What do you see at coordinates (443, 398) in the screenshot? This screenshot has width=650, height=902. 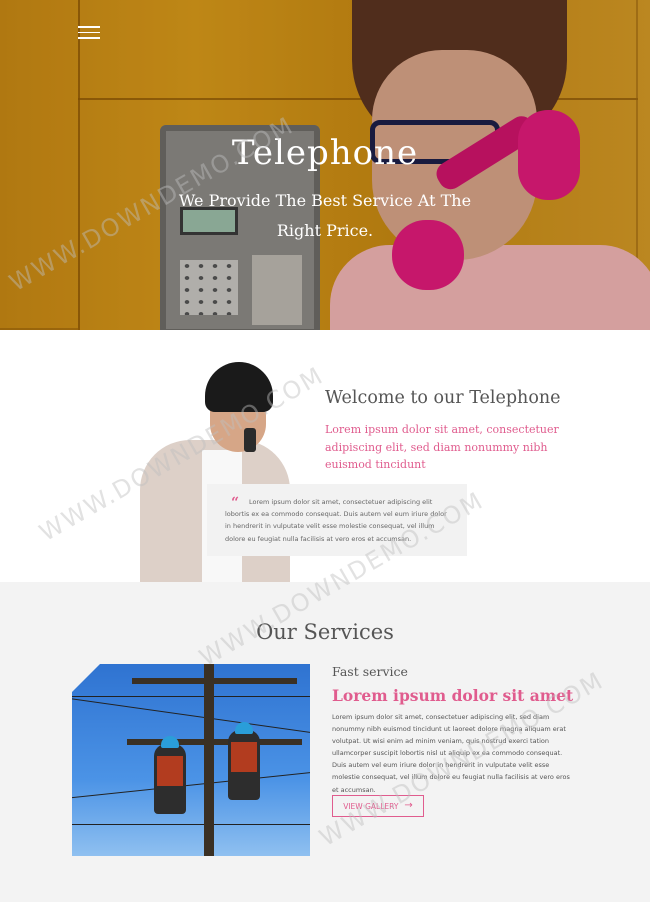 I see `welcome-title: Welcome to our Telephone` at bounding box center [443, 398].